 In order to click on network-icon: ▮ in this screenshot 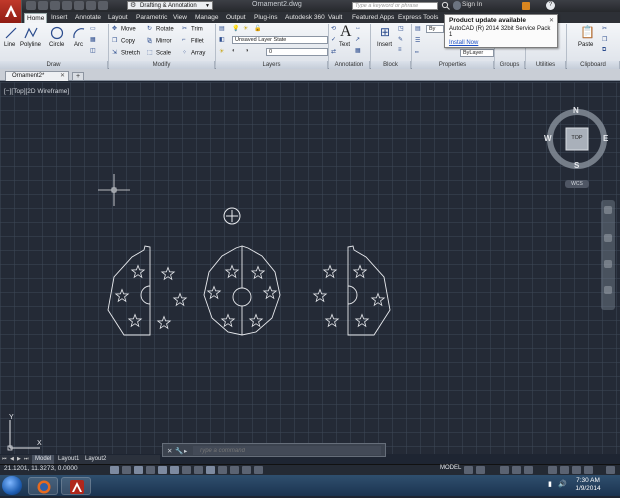, I will do `click(552, 484)`.